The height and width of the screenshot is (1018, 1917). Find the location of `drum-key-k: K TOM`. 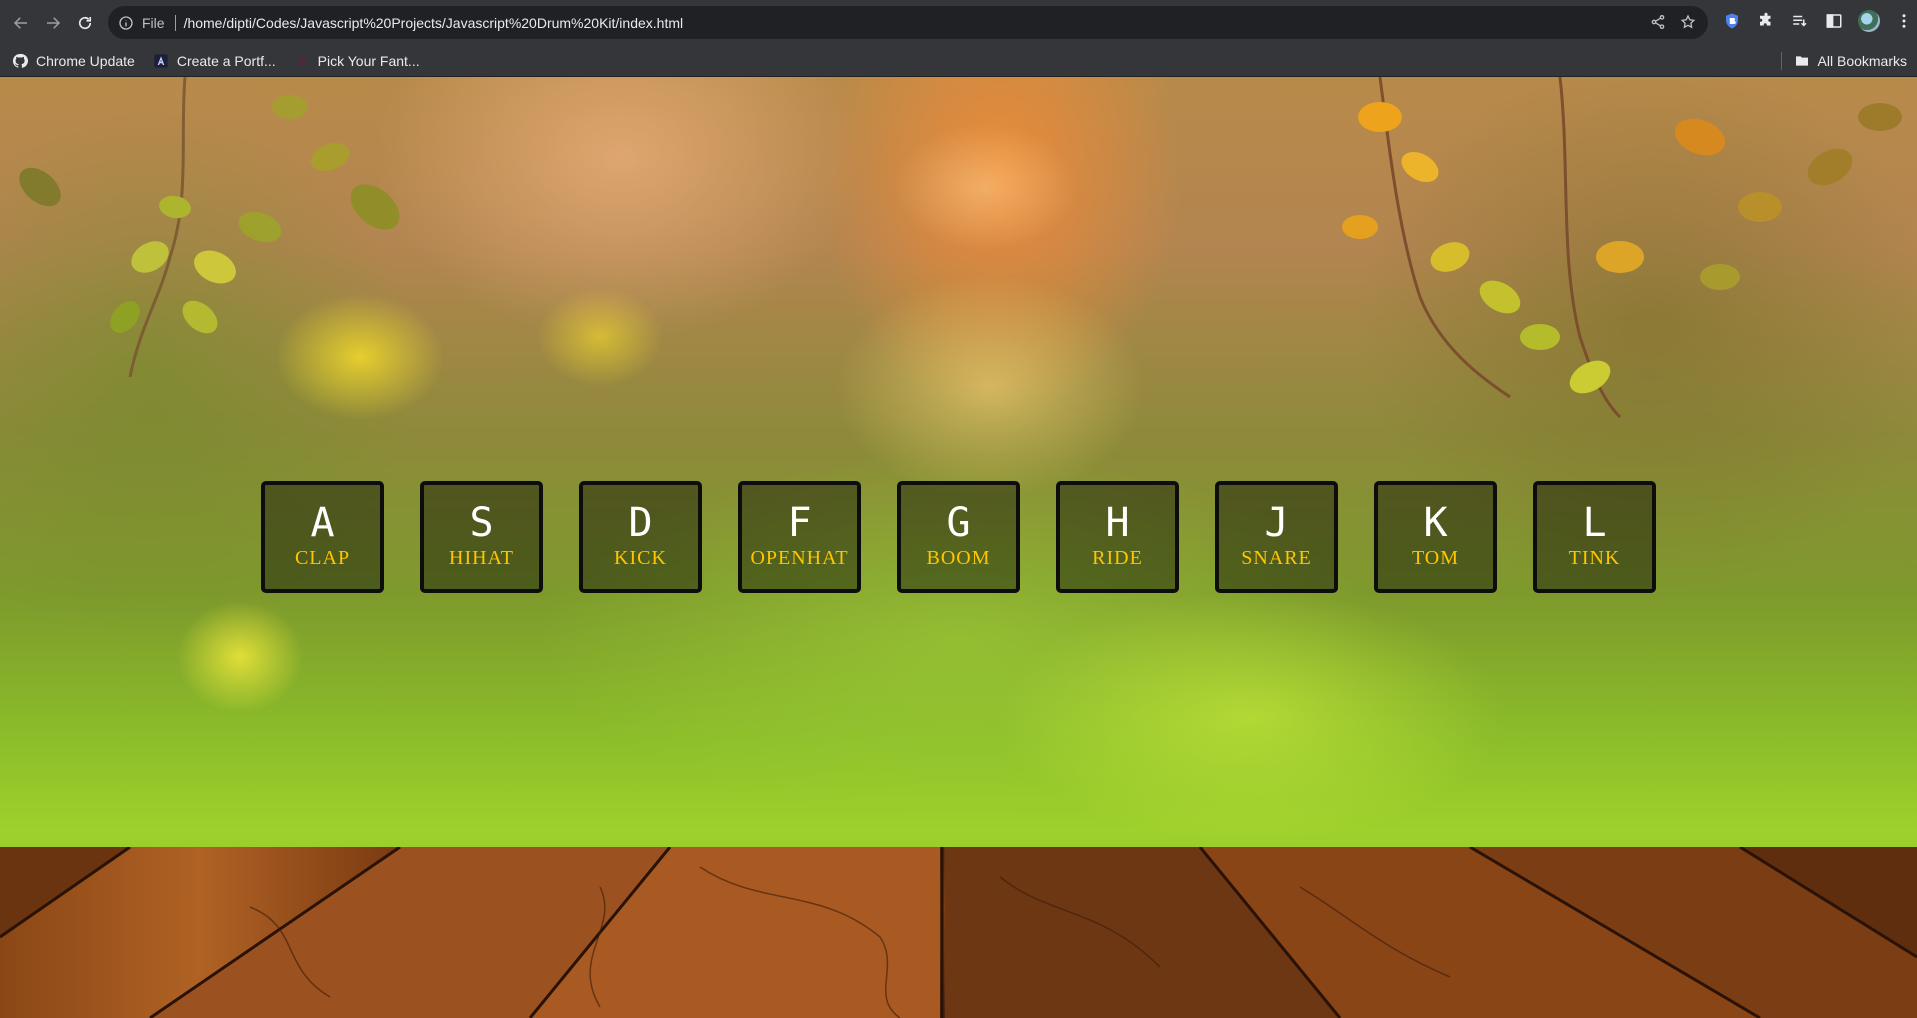

drum-key-k: K TOM is located at coordinates (1435, 537).